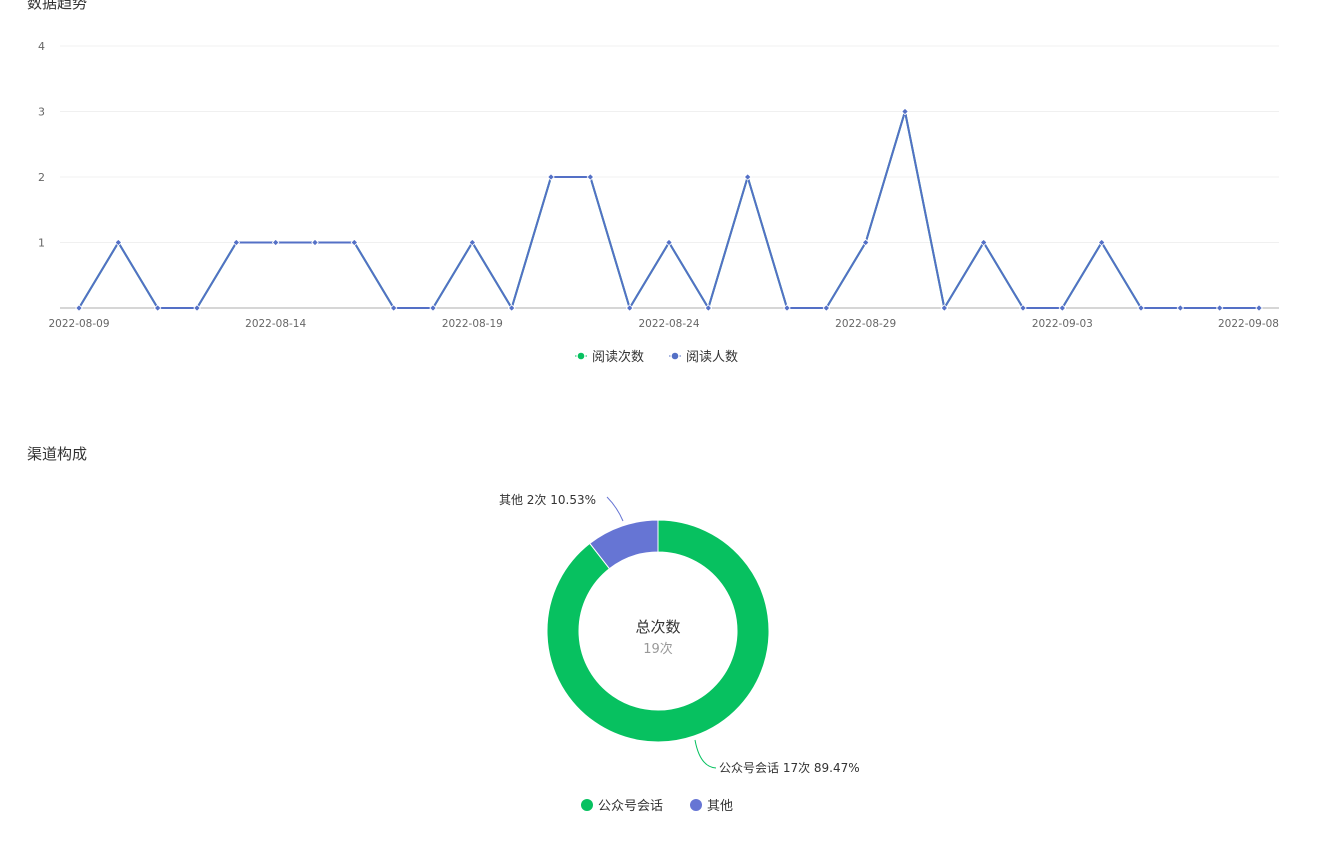 This screenshot has width=1326, height=847. Describe the element at coordinates (41, 46) in the screenshot. I see `y-tick-label: 4` at that location.